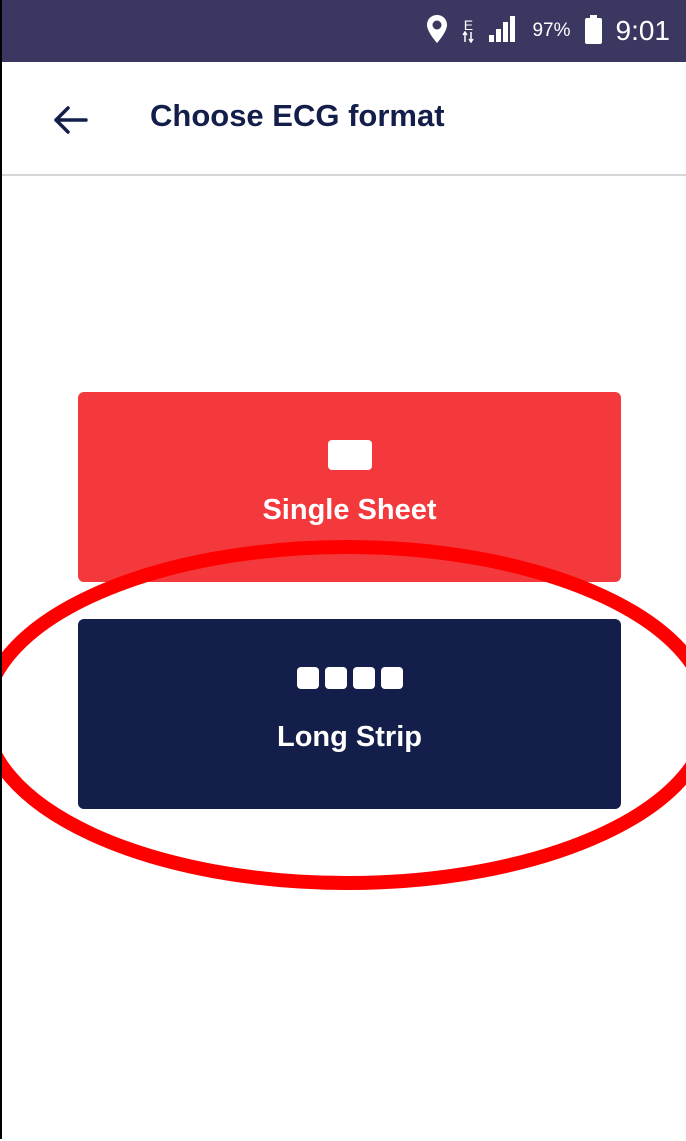 This screenshot has width=686, height=1141. Describe the element at coordinates (437, 31) in the screenshot. I see `location-pin-icon` at that location.